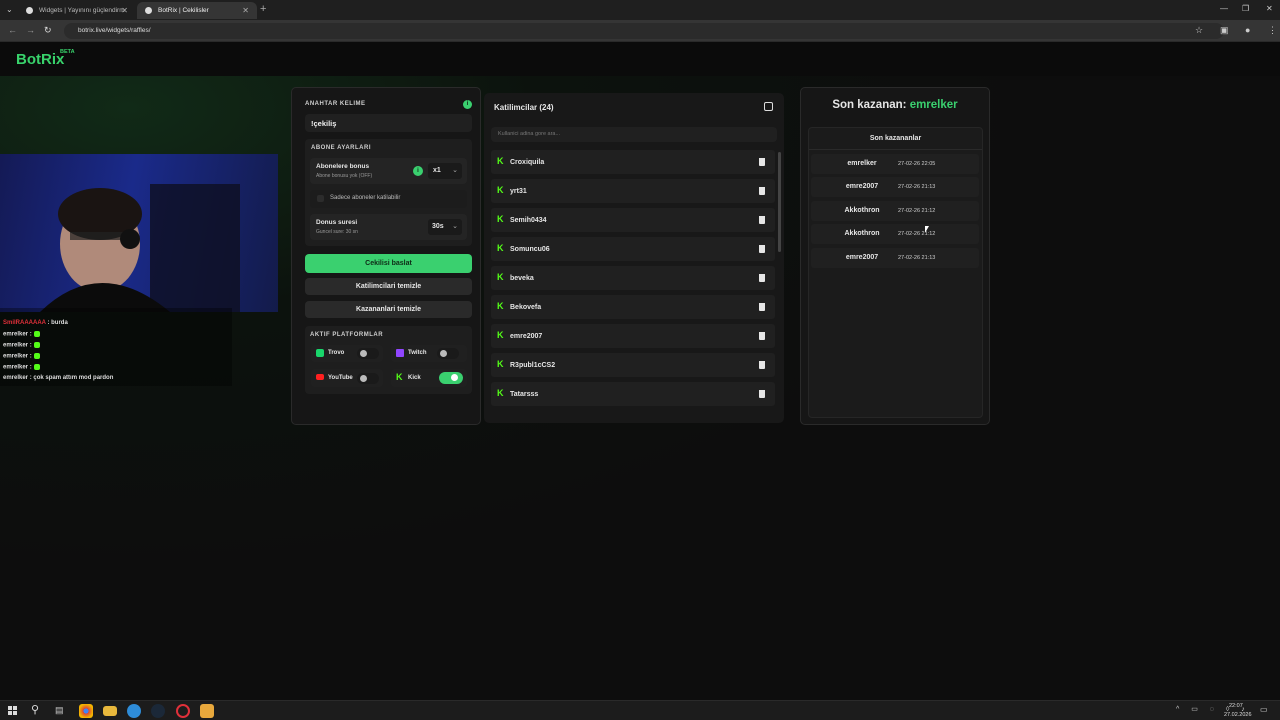  Describe the element at coordinates (640, 59) in the screenshot. I see `site-header: BotRix BETA` at that location.